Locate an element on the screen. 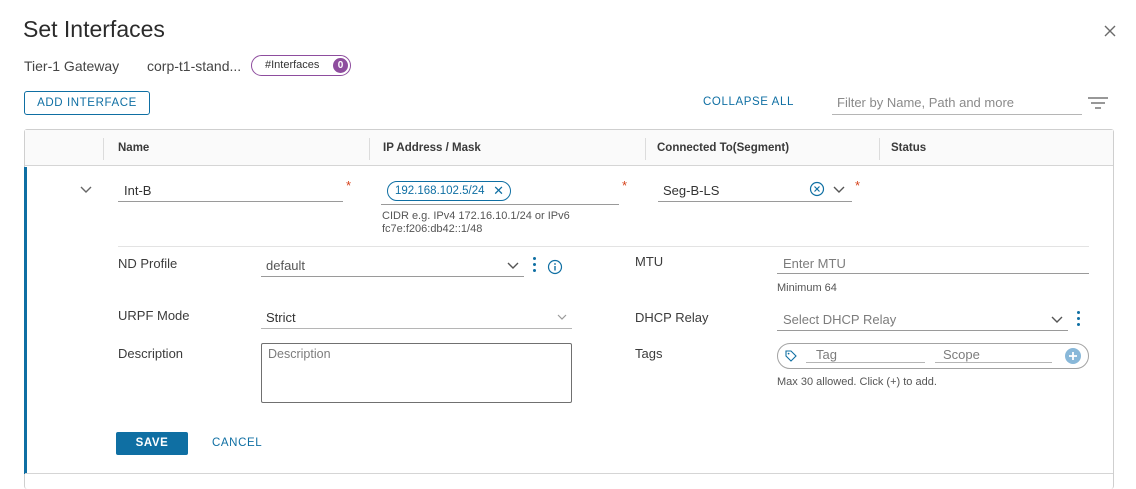 Image resolution: width=1136 pixels, height=489 pixels. save-button: SAVE is located at coordinates (152, 443).